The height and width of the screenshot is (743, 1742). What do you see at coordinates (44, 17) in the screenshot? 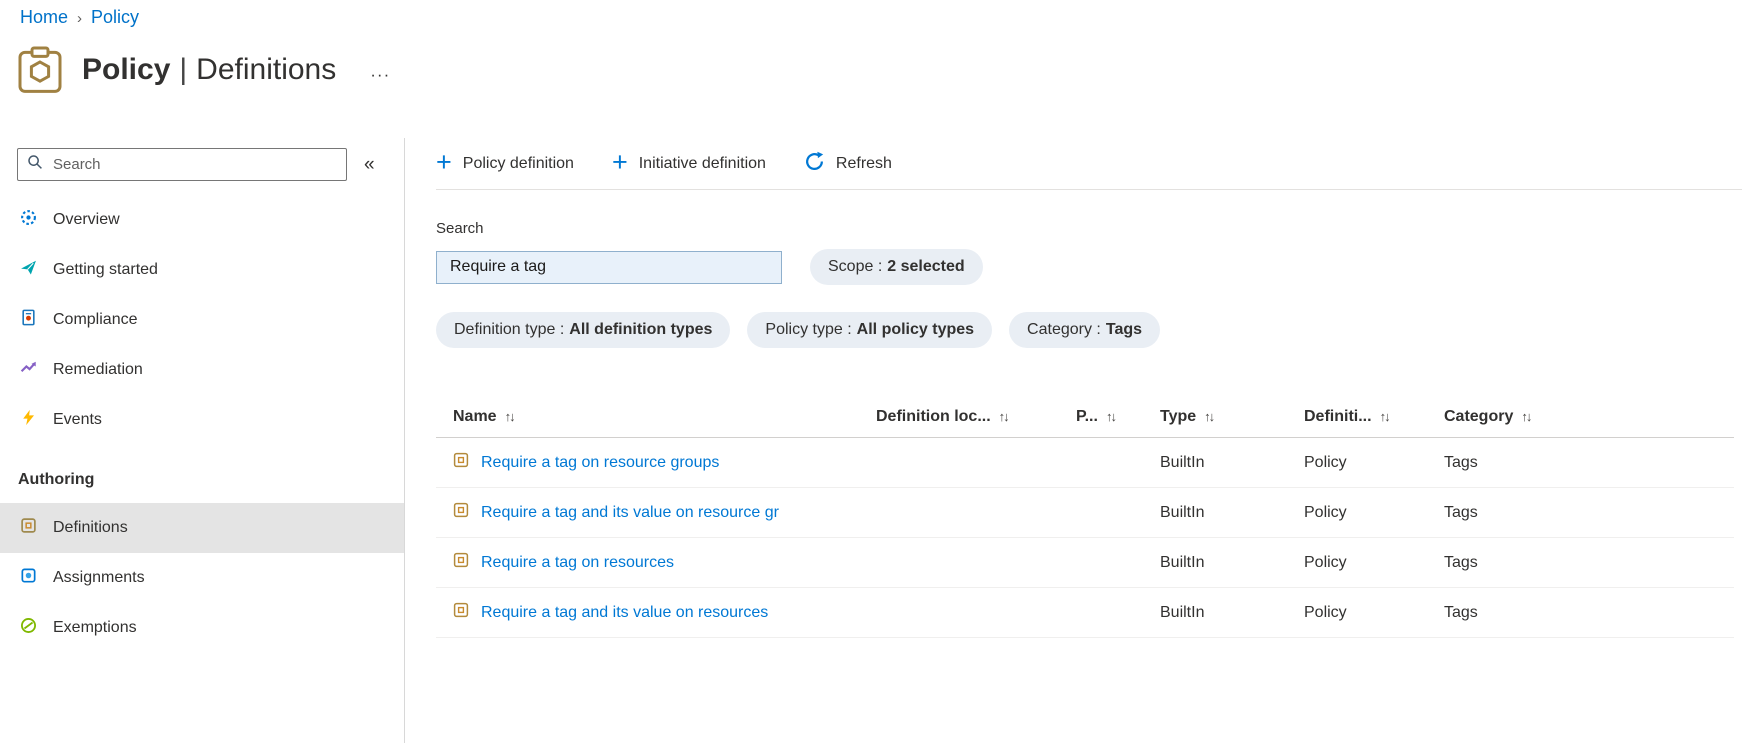
I see `breadcrumb-home-link: Home` at bounding box center [44, 17].